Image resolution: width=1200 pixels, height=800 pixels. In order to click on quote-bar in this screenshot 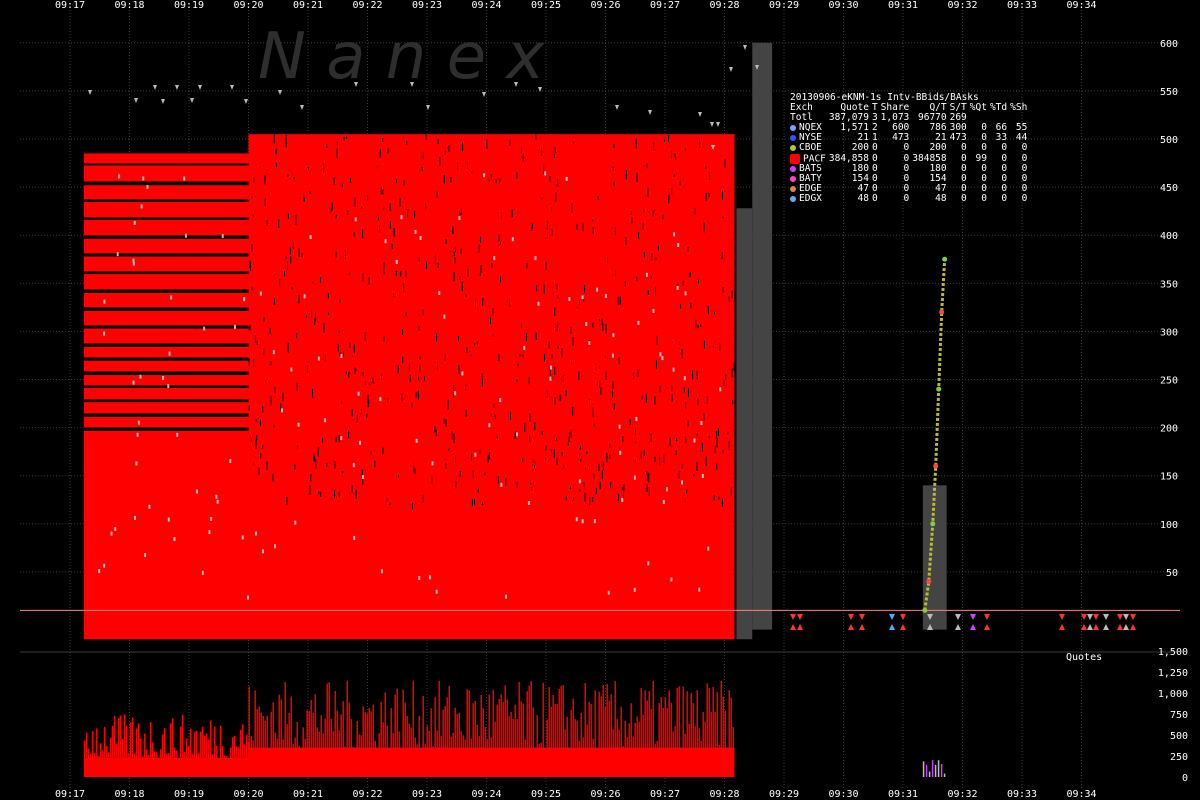, I will do `click(923, 769)`.